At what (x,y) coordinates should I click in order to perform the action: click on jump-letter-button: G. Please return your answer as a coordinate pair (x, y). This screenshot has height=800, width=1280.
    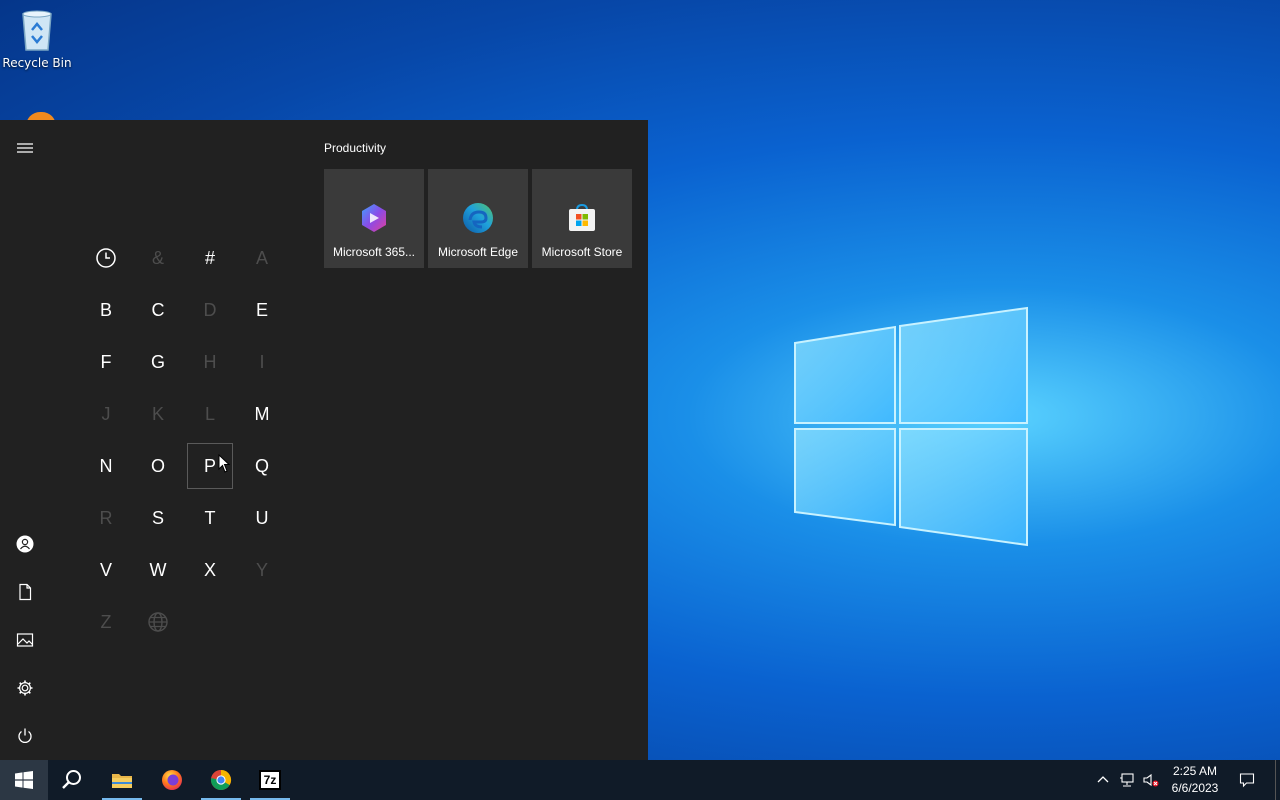
    Looking at the image, I should click on (158, 362).